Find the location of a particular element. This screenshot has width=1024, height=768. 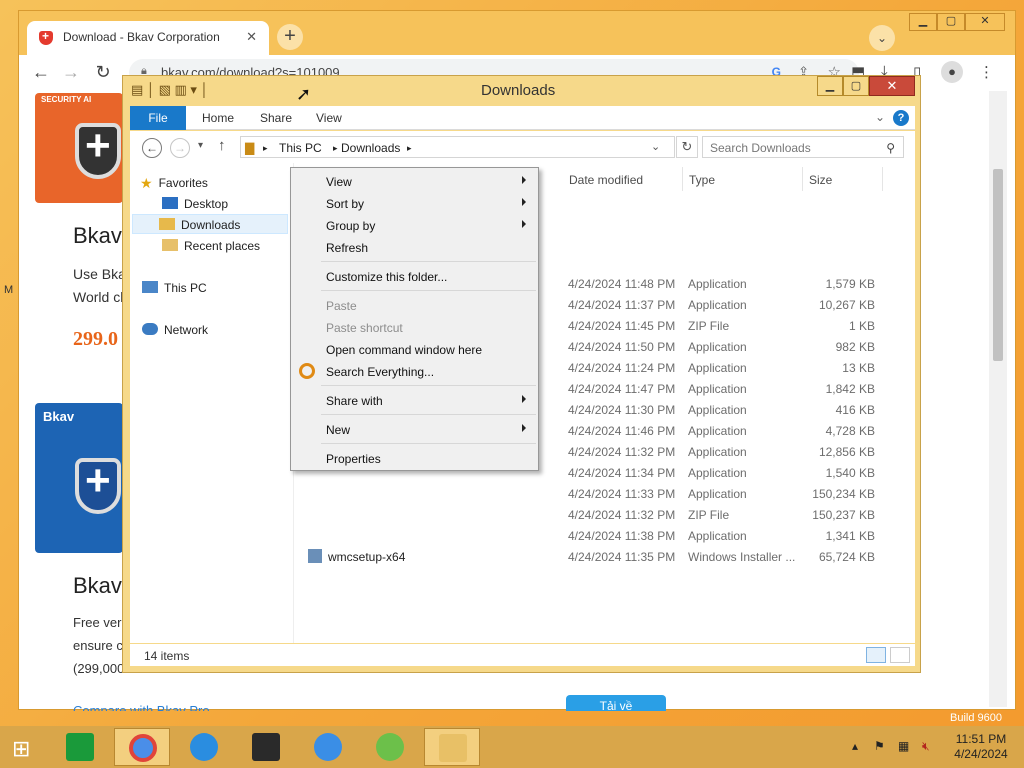

explorer-maximize-button: ▢ is located at coordinates (856, 86).